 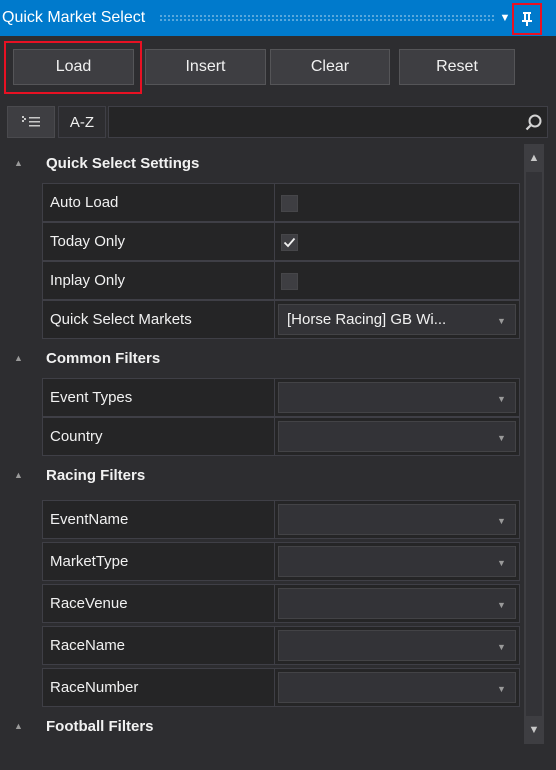 I want to click on scroll-up-arrow-icon: ▲, so click(x=534, y=158).